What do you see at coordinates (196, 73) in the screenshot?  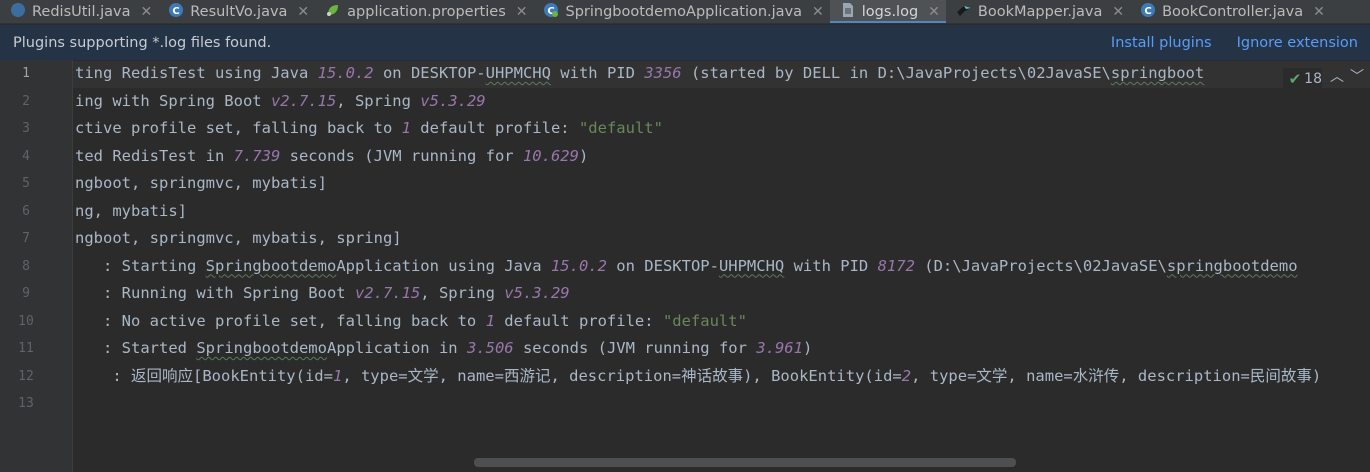 I see `text-token: ting RedisTest using Java` at bounding box center [196, 73].